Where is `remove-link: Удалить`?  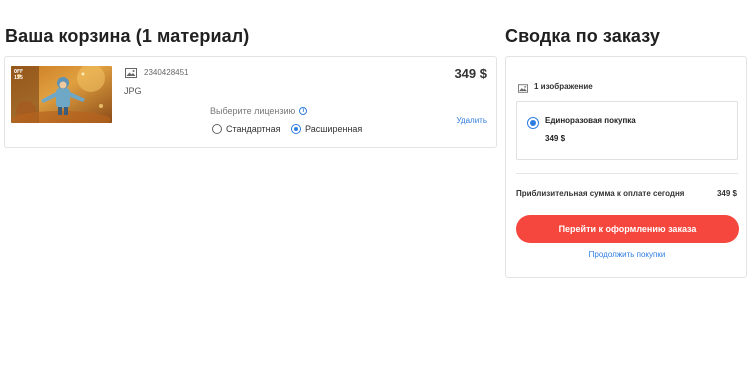 remove-link: Удалить is located at coordinates (471, 120).